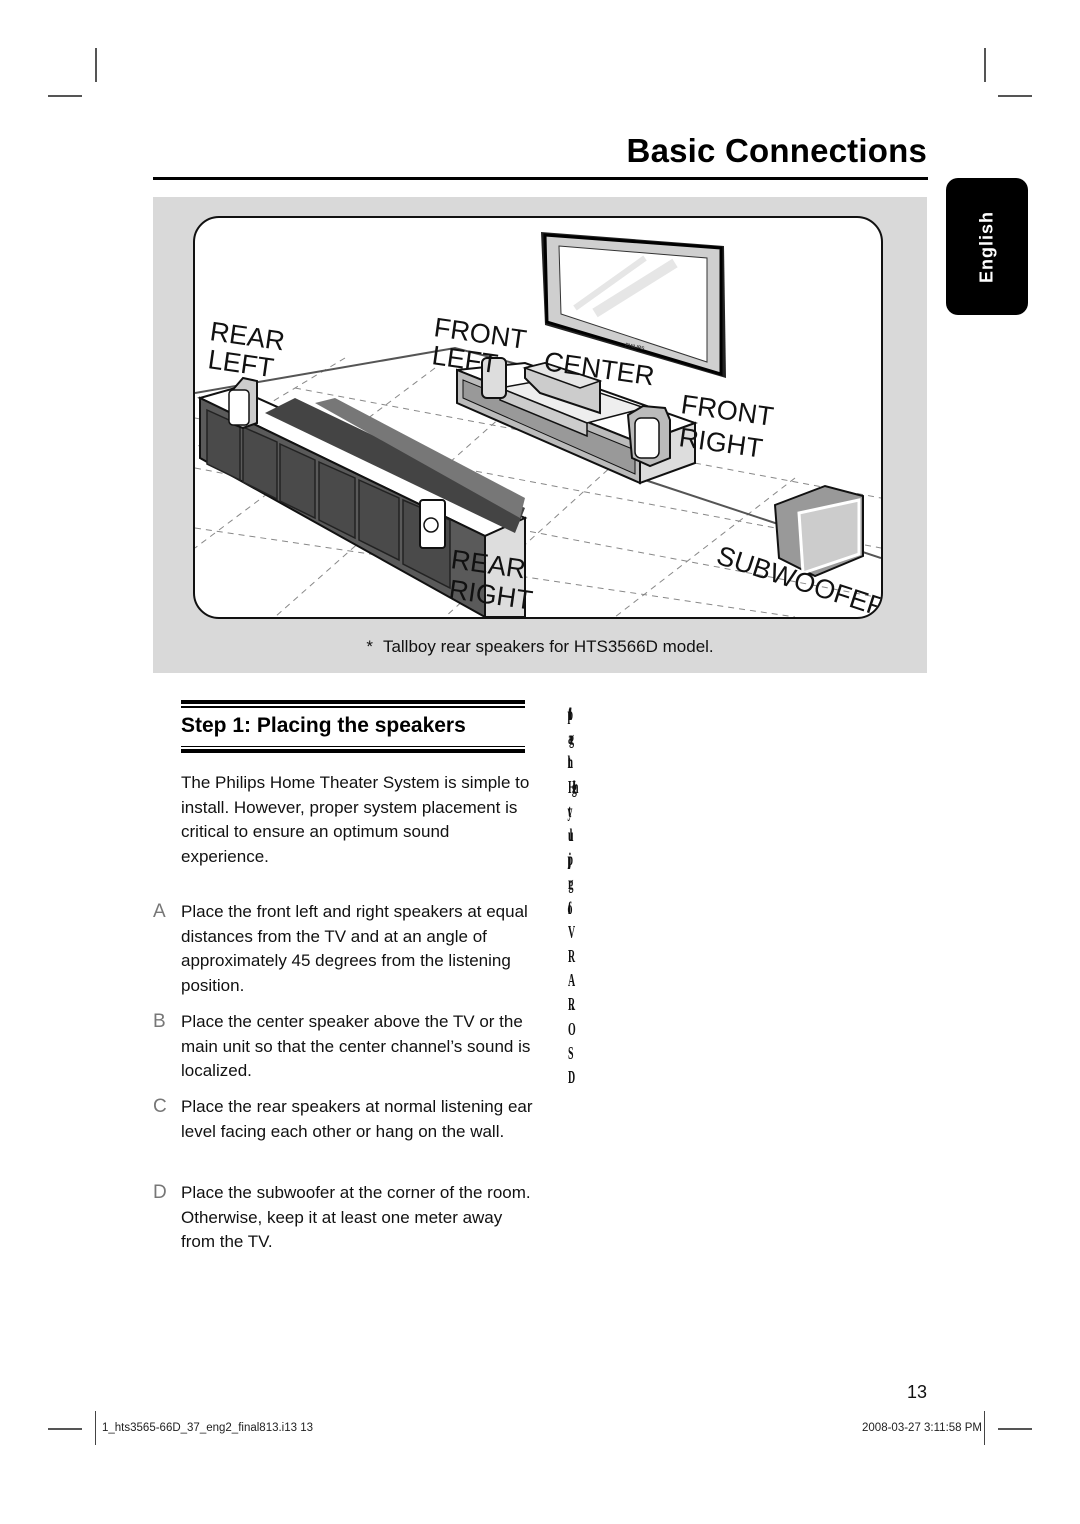 This screenshot has width=1080, height=1524. I want to click on garbled-line: Hgh, so click(573, 786).